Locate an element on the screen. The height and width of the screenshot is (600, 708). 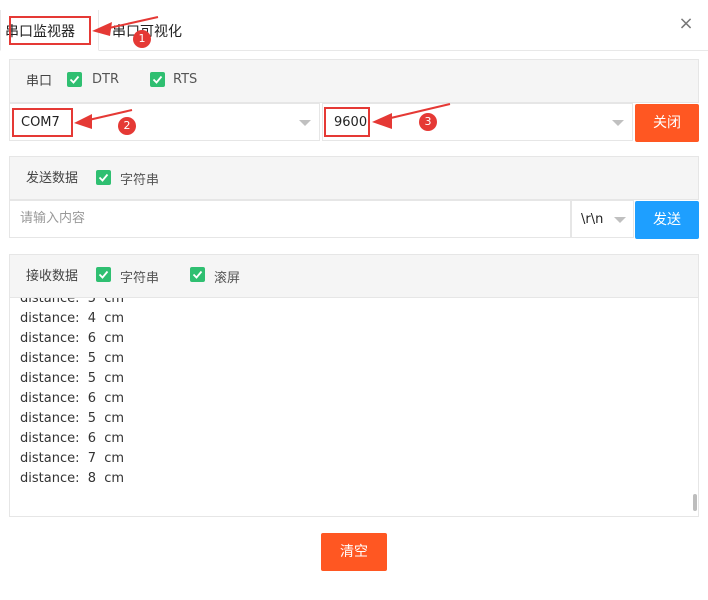
annotation-badge-3: 3 is located at coordinates (428, 122).